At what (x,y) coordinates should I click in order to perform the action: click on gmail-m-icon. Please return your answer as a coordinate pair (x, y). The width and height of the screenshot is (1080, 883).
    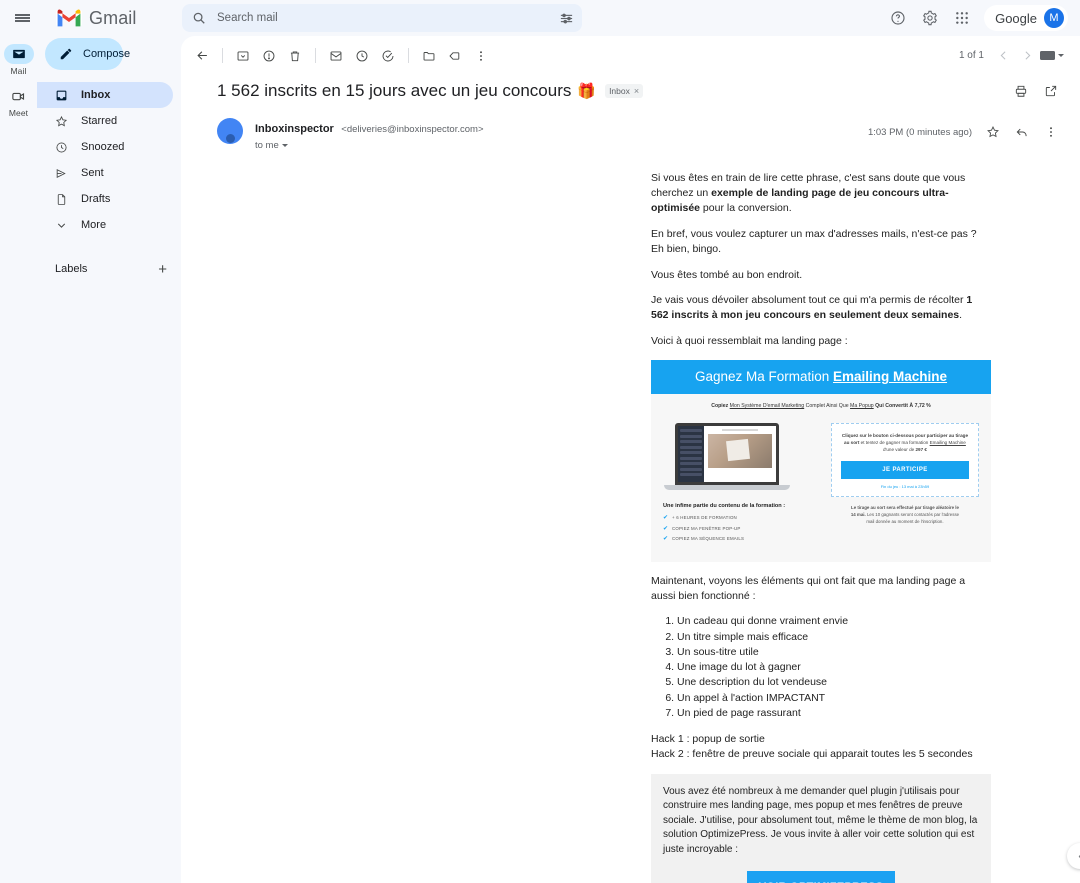
    Looking at the image, I should click on (69, 18).